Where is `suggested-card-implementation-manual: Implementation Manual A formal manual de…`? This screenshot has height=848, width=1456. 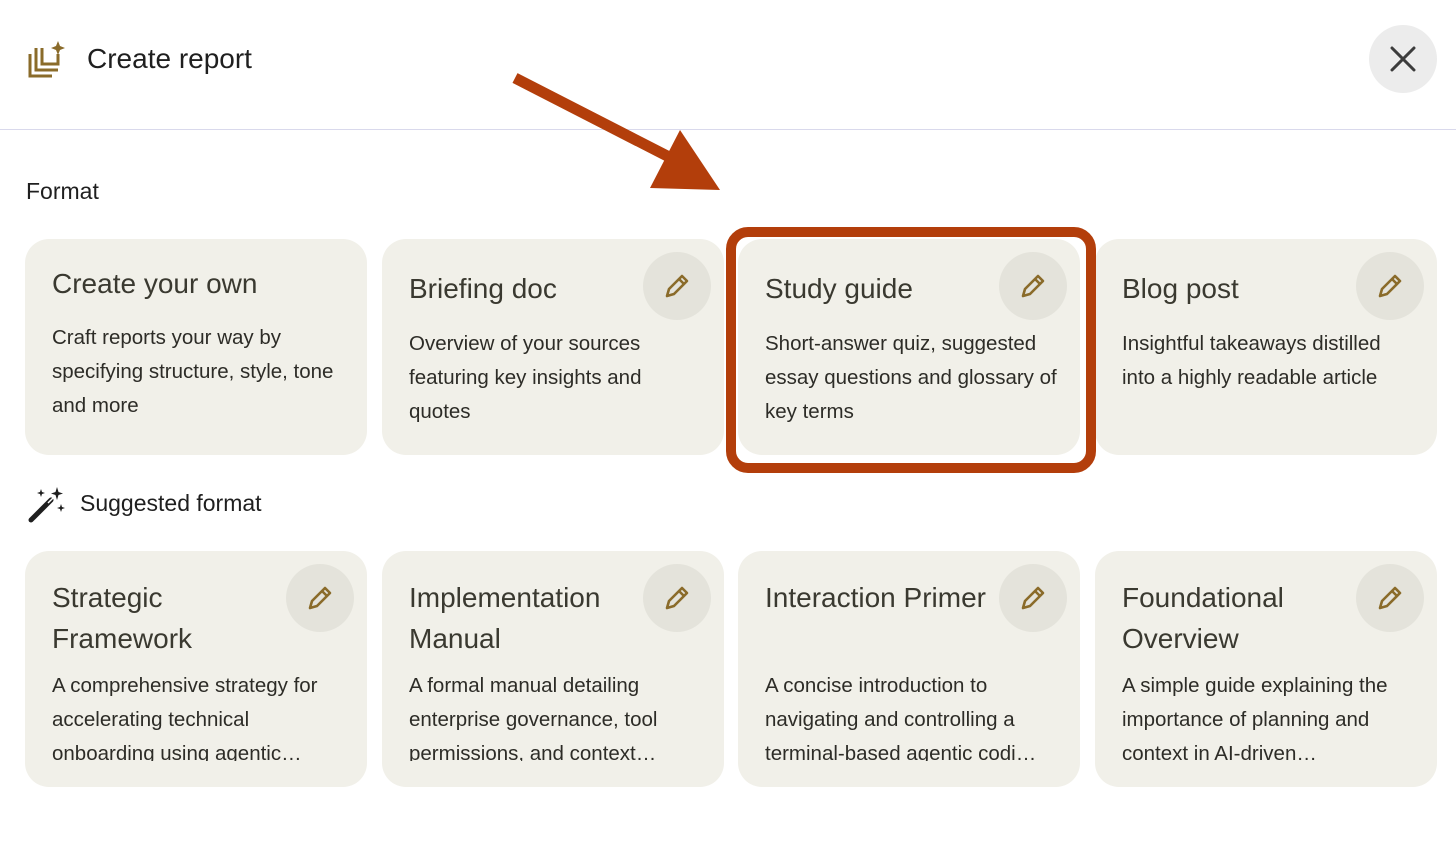
suggested-card-implementation-manual: Implementation Manual A formal manual de… is located at coordinates (553, 669).